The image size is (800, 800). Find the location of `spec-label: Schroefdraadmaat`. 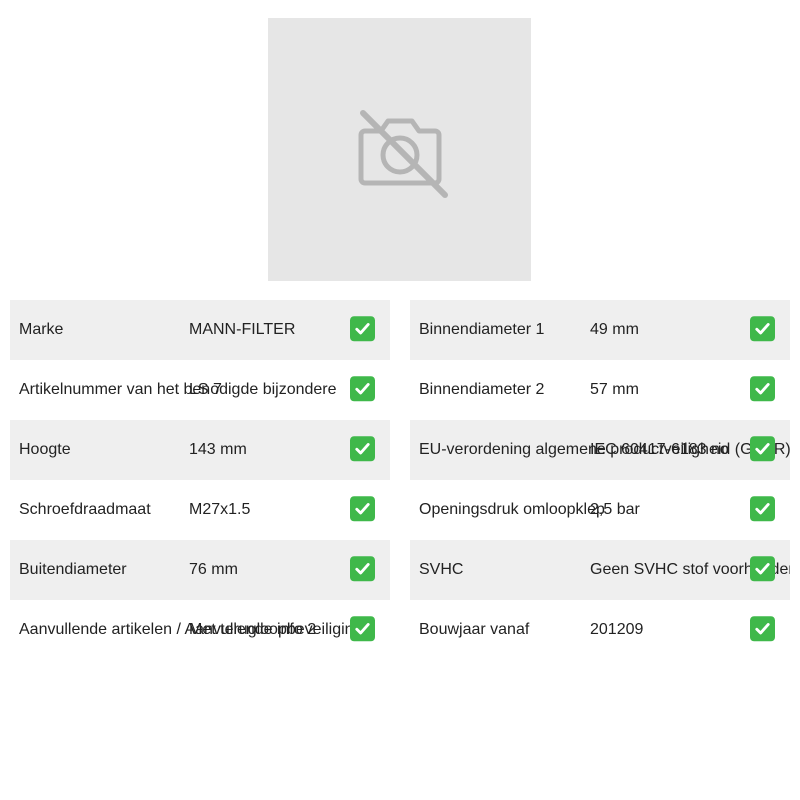

spec-label: Schroefdraadmaat is located at coordinates (85, 509).